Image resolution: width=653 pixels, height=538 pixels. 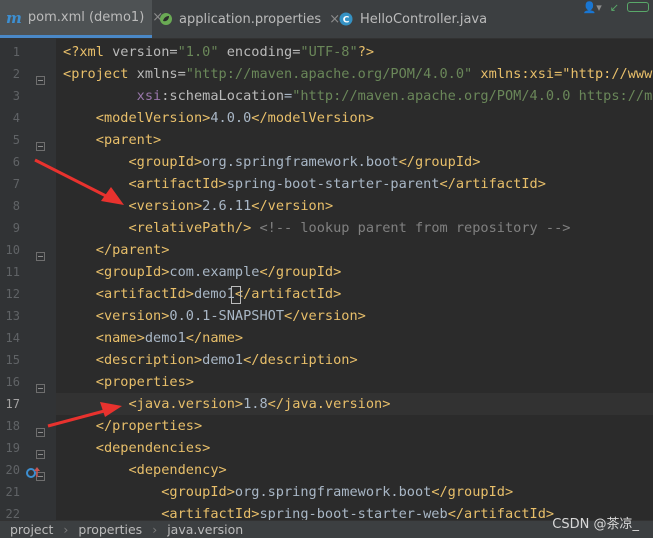 What do you see at coordinates (354, 404) in the screenshot?
I see `code-line: <java.version>1.8</java.version>` at bounding box center [354, 404].